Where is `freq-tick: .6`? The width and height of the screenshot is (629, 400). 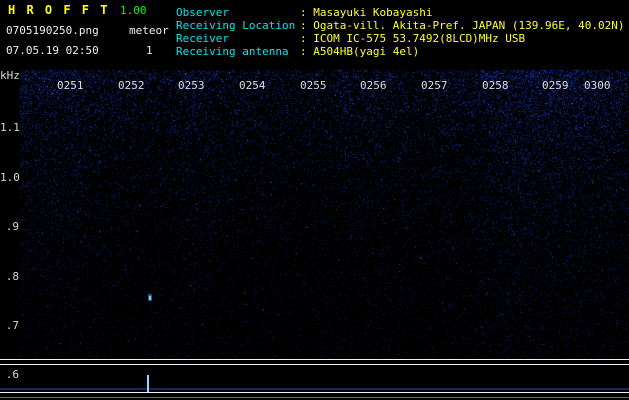
freq-tick: .6 is located at coordinates (12, 374).